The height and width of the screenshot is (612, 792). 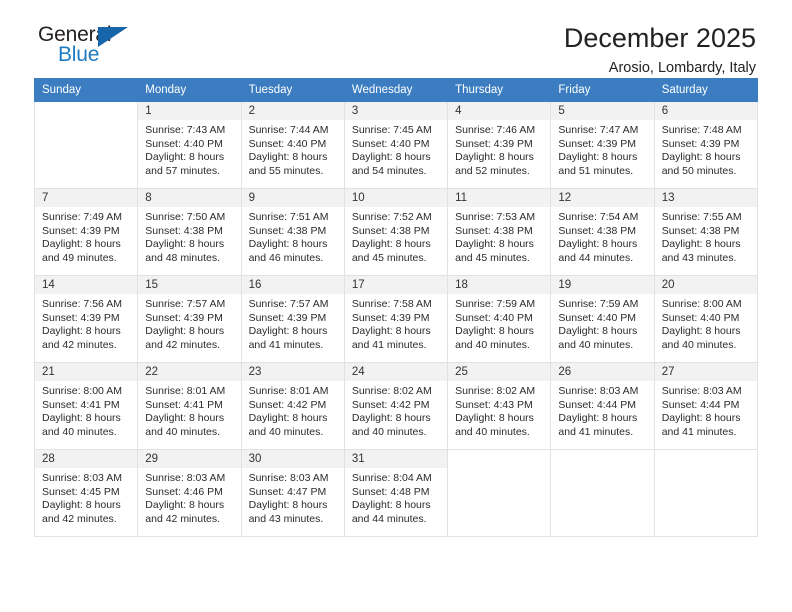 I want to click on daylight-text-line2: and 43 minutes., so click(x=286, y=518).